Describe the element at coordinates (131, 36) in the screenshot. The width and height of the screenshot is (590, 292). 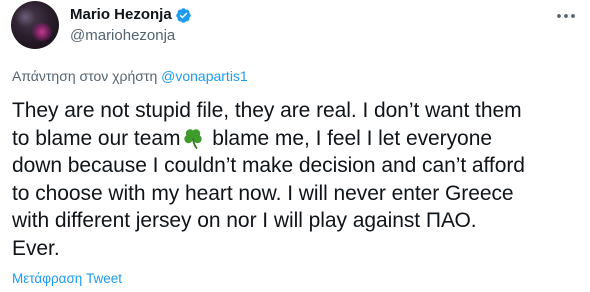
I see `author-handle: @mariohezonja` at that location.